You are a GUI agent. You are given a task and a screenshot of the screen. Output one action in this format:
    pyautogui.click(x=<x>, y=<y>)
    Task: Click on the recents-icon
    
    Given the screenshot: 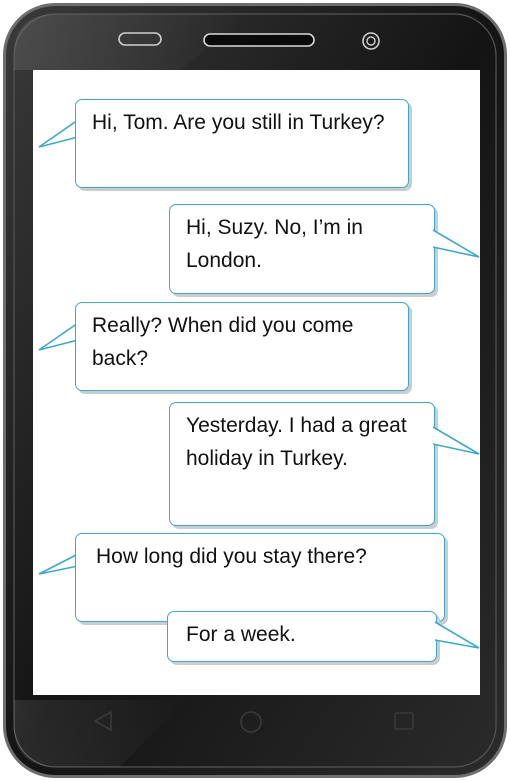 What is the action you would take?
    pyautogui.click(x=404, y=721)
    